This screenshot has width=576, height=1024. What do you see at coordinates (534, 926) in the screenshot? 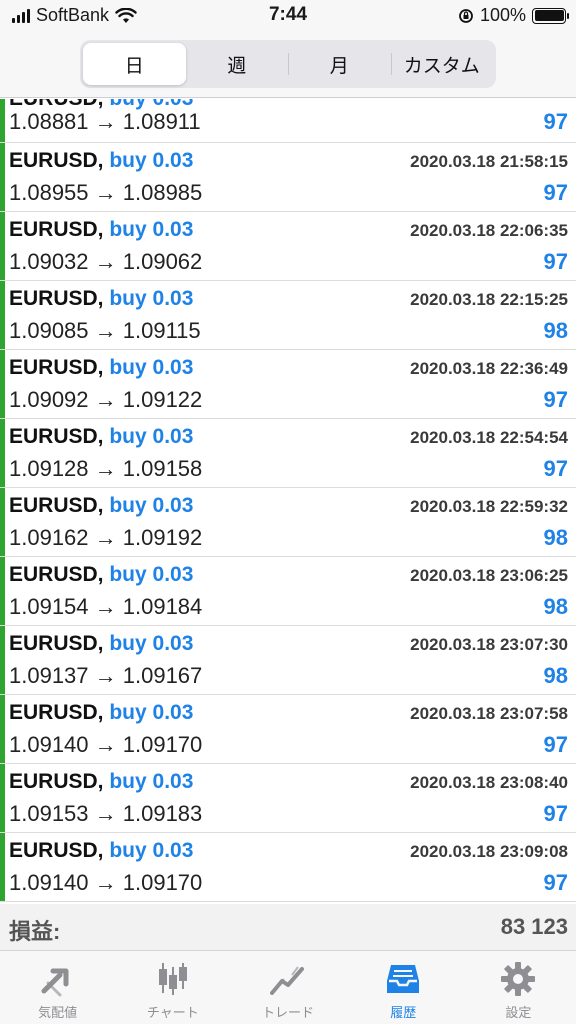
I see `summary-value: 83 123` at bounding box center [534, 926].